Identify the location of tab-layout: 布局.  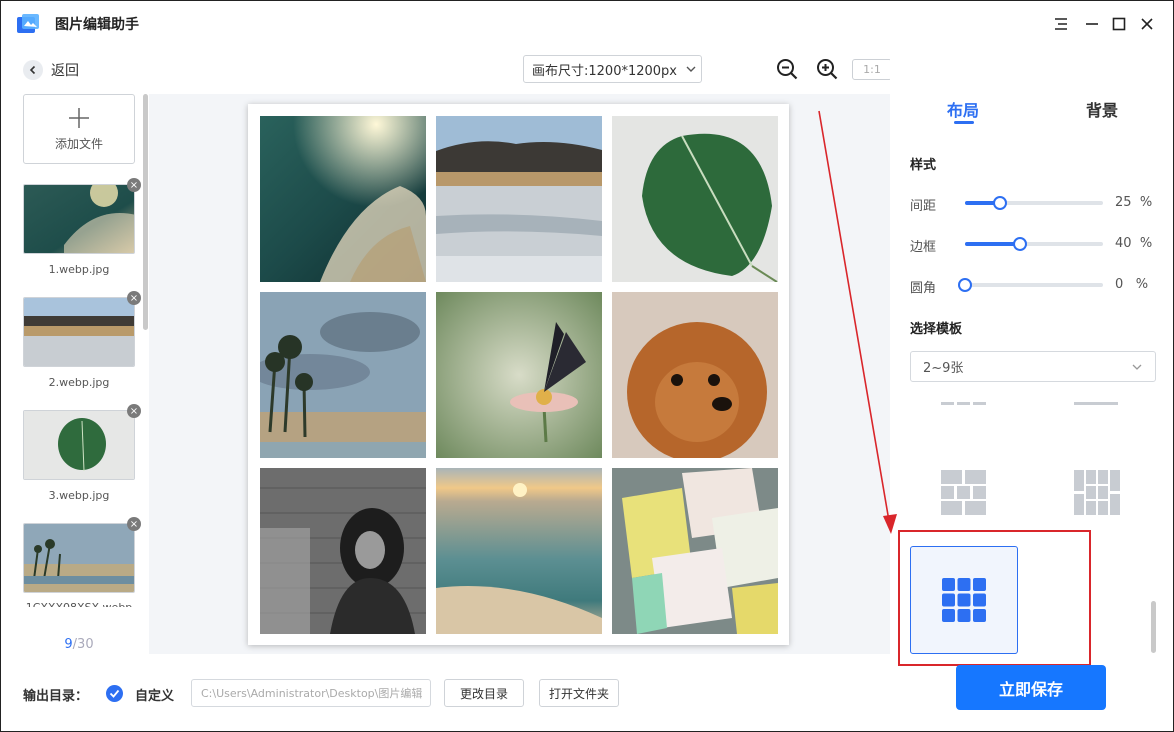
(963, 109).